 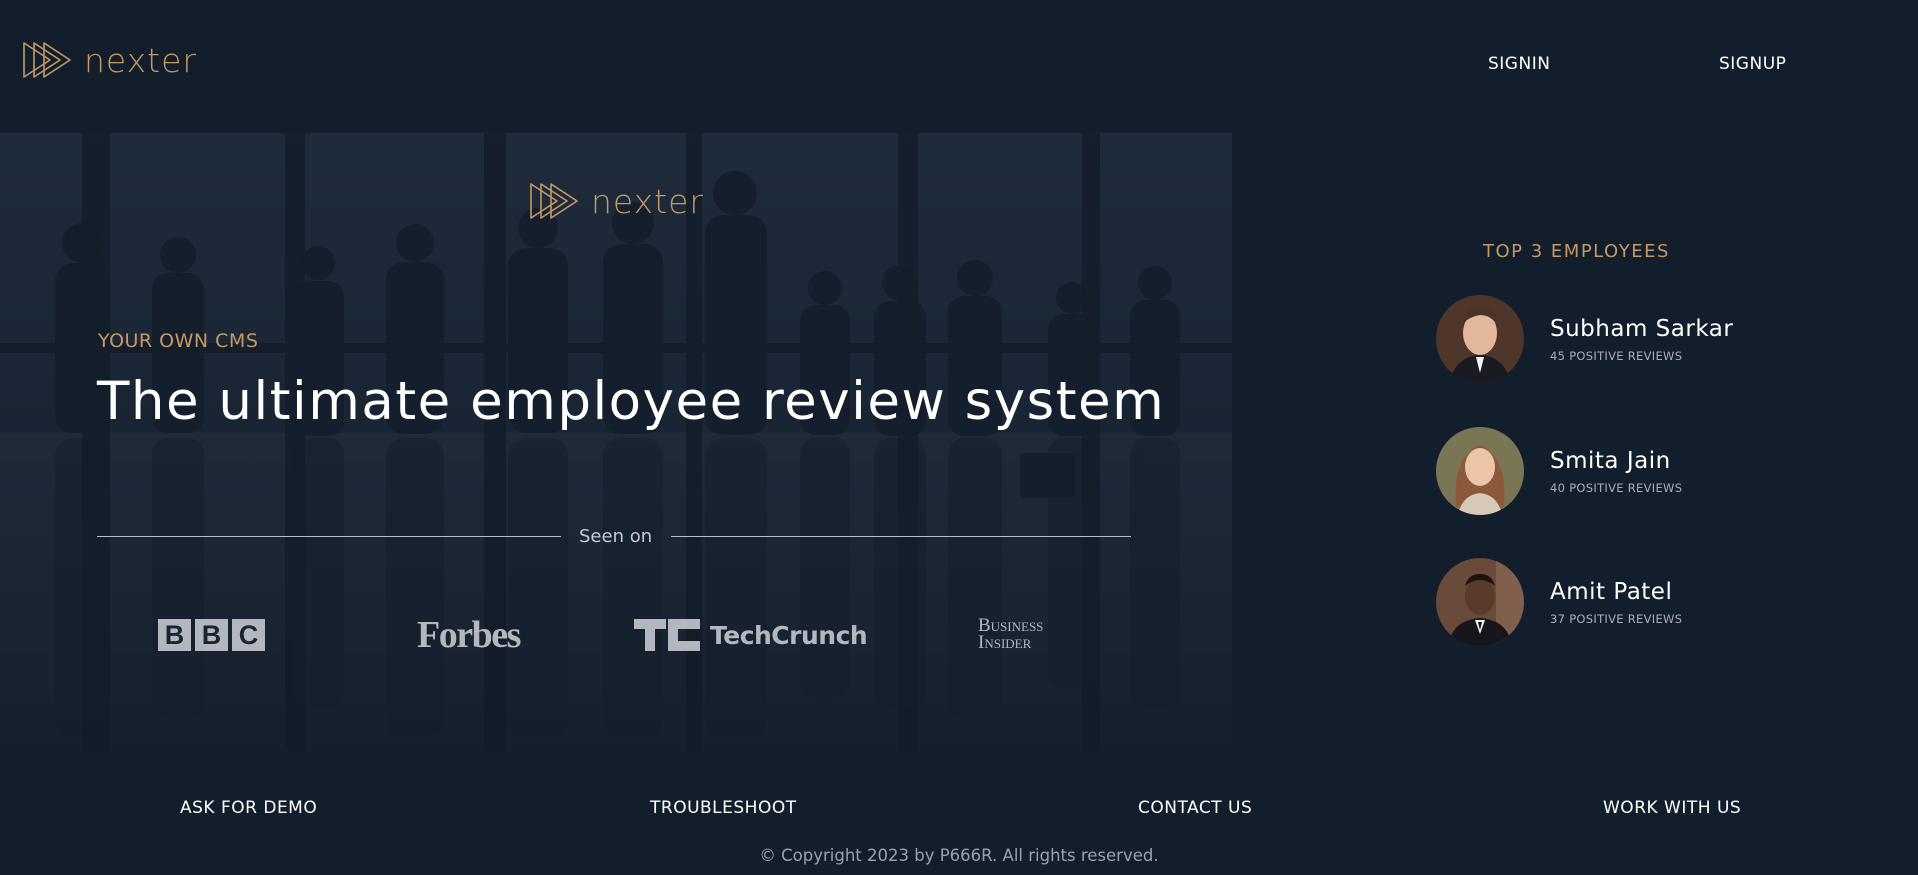 What do you see at coordinates (248, 808) in the screenshot?
I see `footer-link-ask-for-demo: ASK FOR DEMO` at bounding box center [248, 808].